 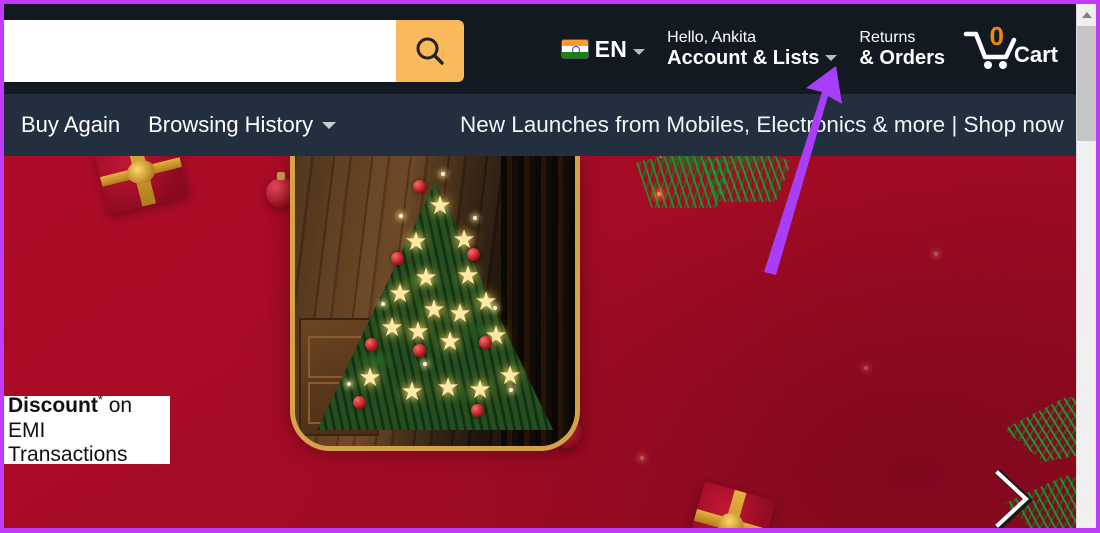 I want to click on tree-photo-background: ★ ★ ★ ★ ★ ★ ★ ★ ★ ★ ★ ★ ★ ★ ★ ★ ★ ★, so click(x=435, y=301).